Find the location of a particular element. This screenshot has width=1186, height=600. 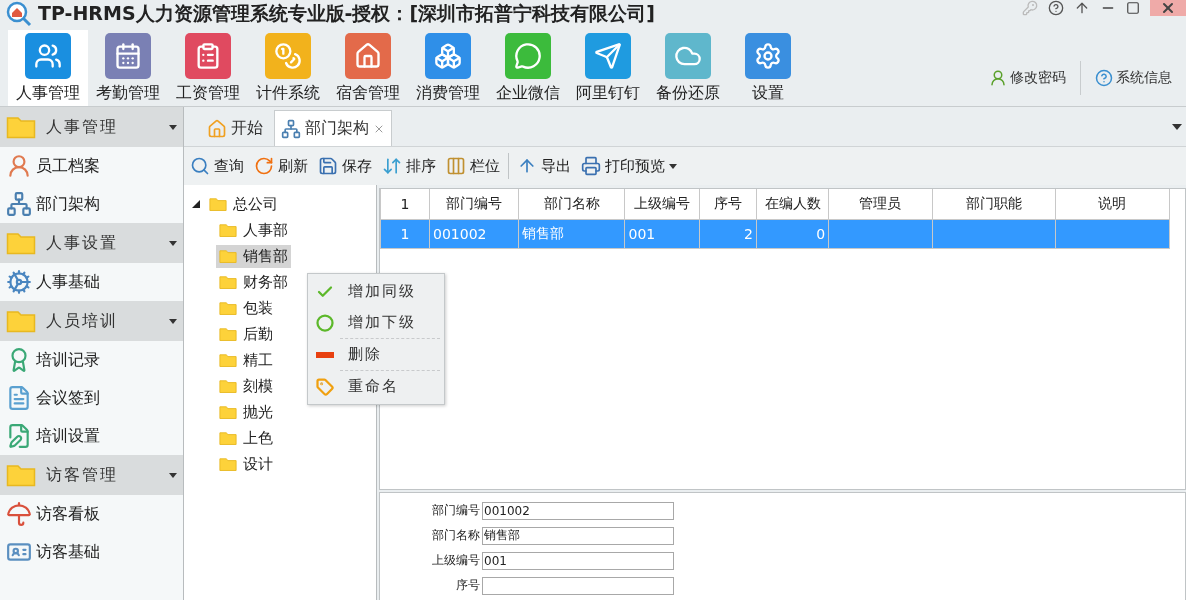

module-button: 考勤管理 is located at coordinates (128, 68).